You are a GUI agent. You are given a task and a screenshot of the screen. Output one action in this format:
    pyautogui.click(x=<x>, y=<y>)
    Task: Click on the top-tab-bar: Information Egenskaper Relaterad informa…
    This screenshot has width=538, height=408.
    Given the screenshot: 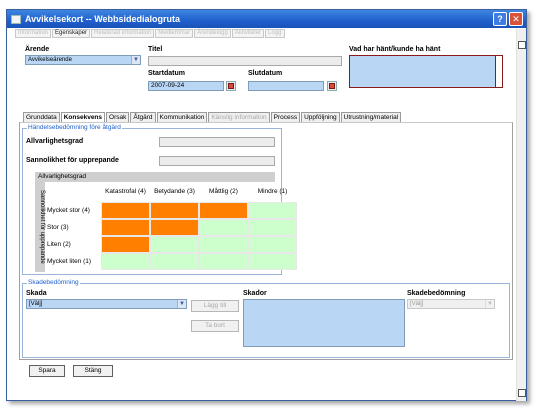 What is the action you would take?
    pyautogui.click(x=150, y=33)
    